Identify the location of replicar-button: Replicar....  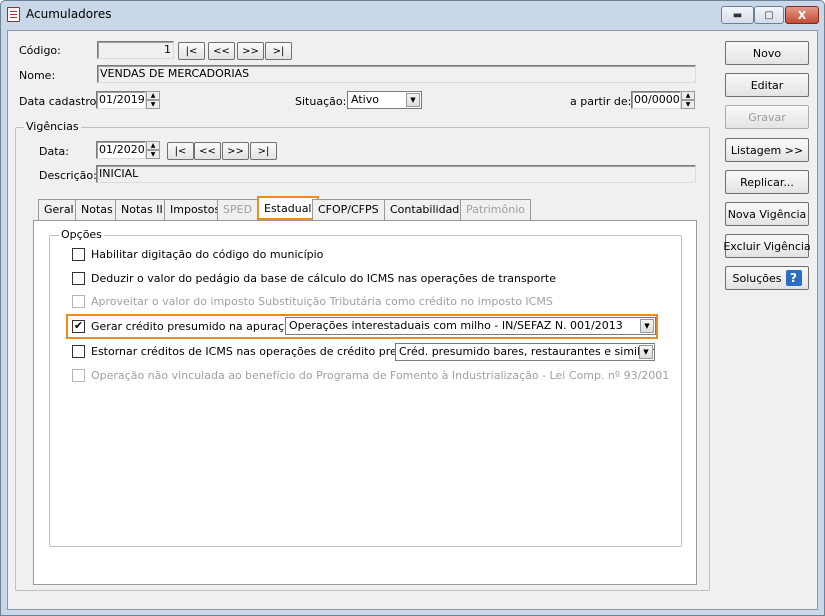
(767, 182).